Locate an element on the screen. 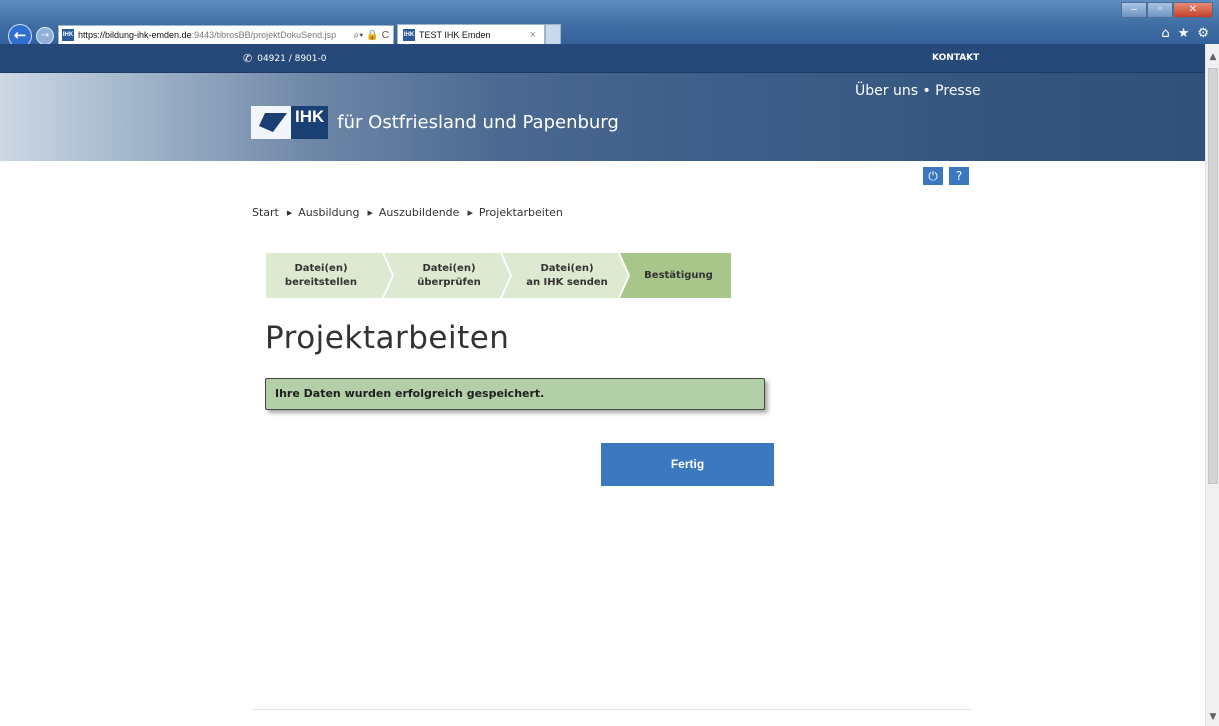  header-links: Über uns • Presse is located at coordinates (918, 91).